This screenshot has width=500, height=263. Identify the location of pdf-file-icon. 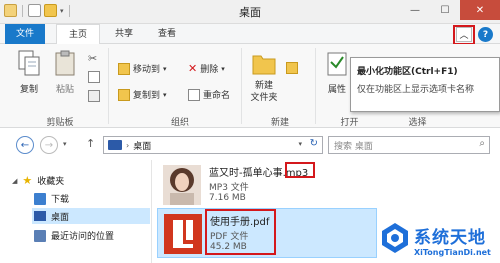
(183, 234).